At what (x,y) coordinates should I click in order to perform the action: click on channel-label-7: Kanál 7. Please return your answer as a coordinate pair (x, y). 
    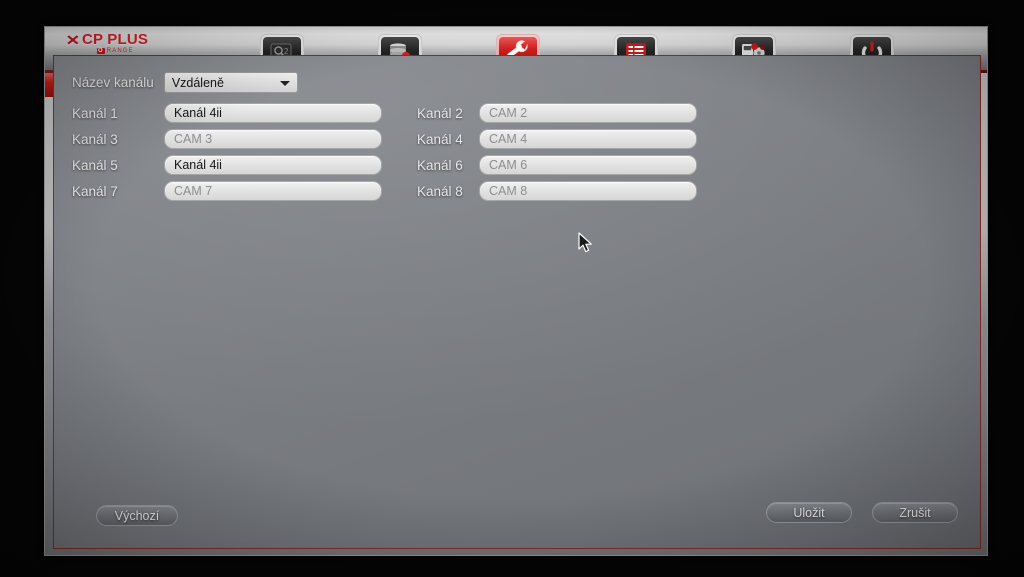
    Looking at the image, I should click on (95, 191).